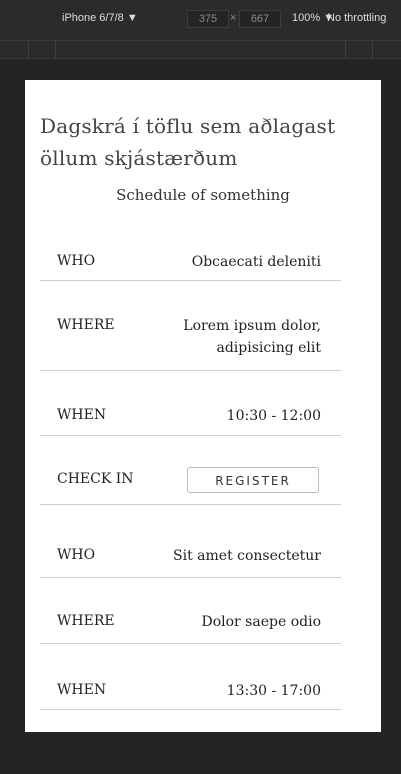 The height and width of the screenshot is (774, 401). I want to click on width-input: 375, so click(208, 19).